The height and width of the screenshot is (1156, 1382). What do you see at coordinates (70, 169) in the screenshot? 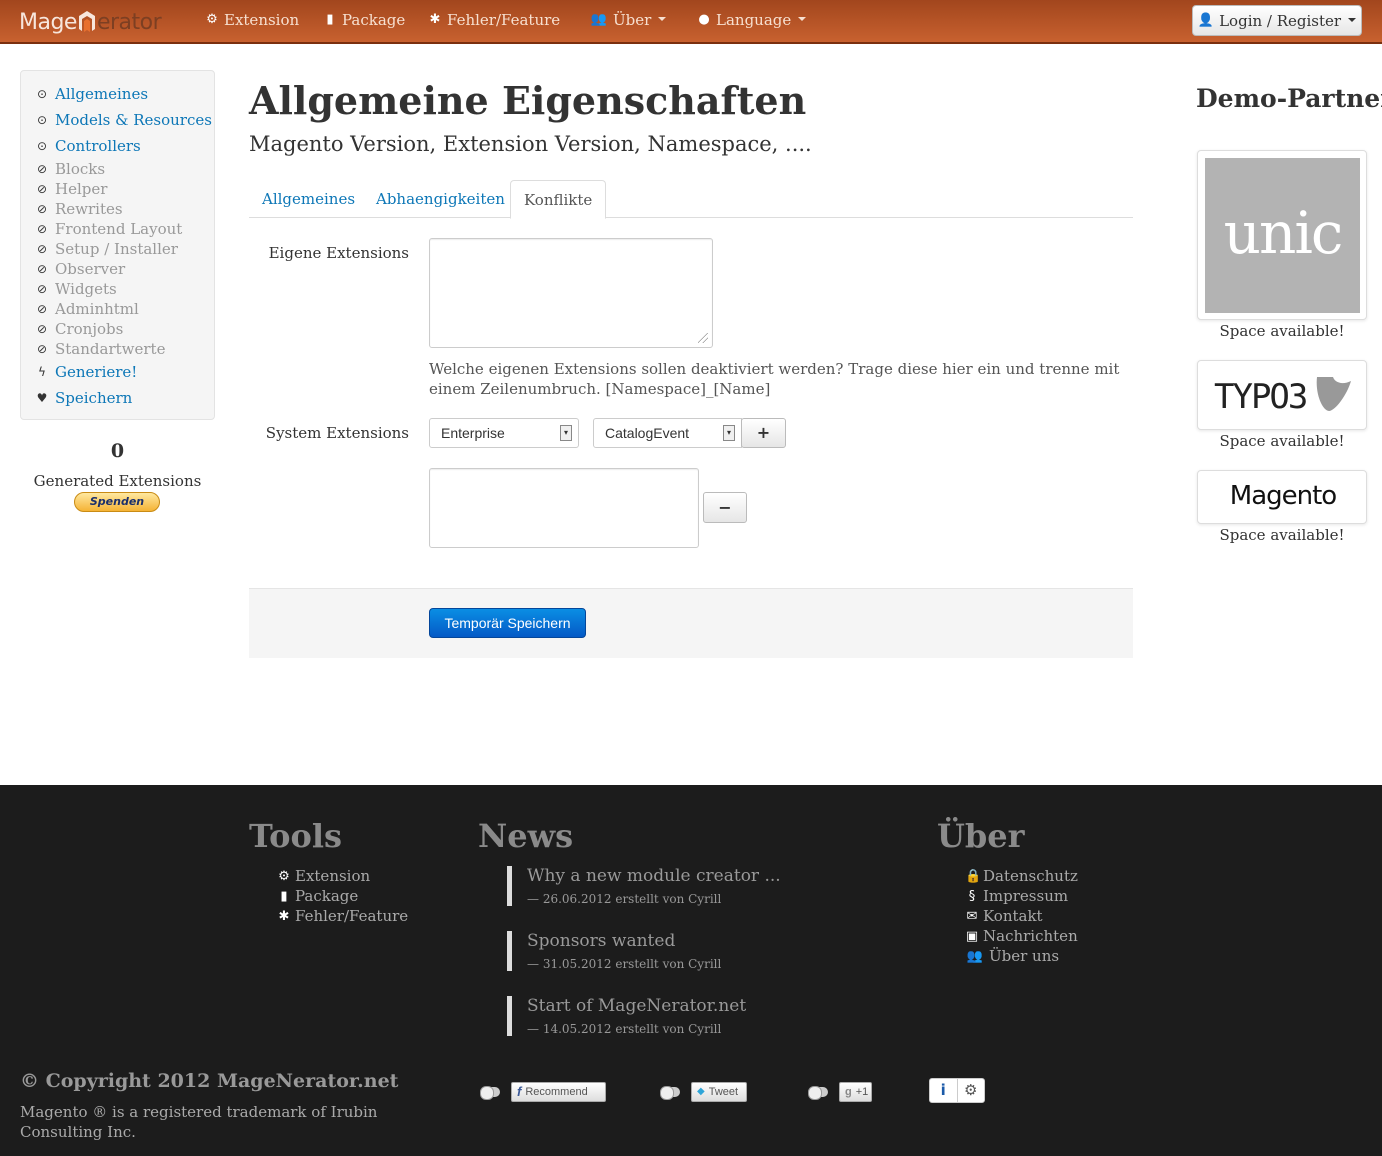
I see `sidebar-item-blocks: ⊘ Blocks` at bounding box center [70, 169].